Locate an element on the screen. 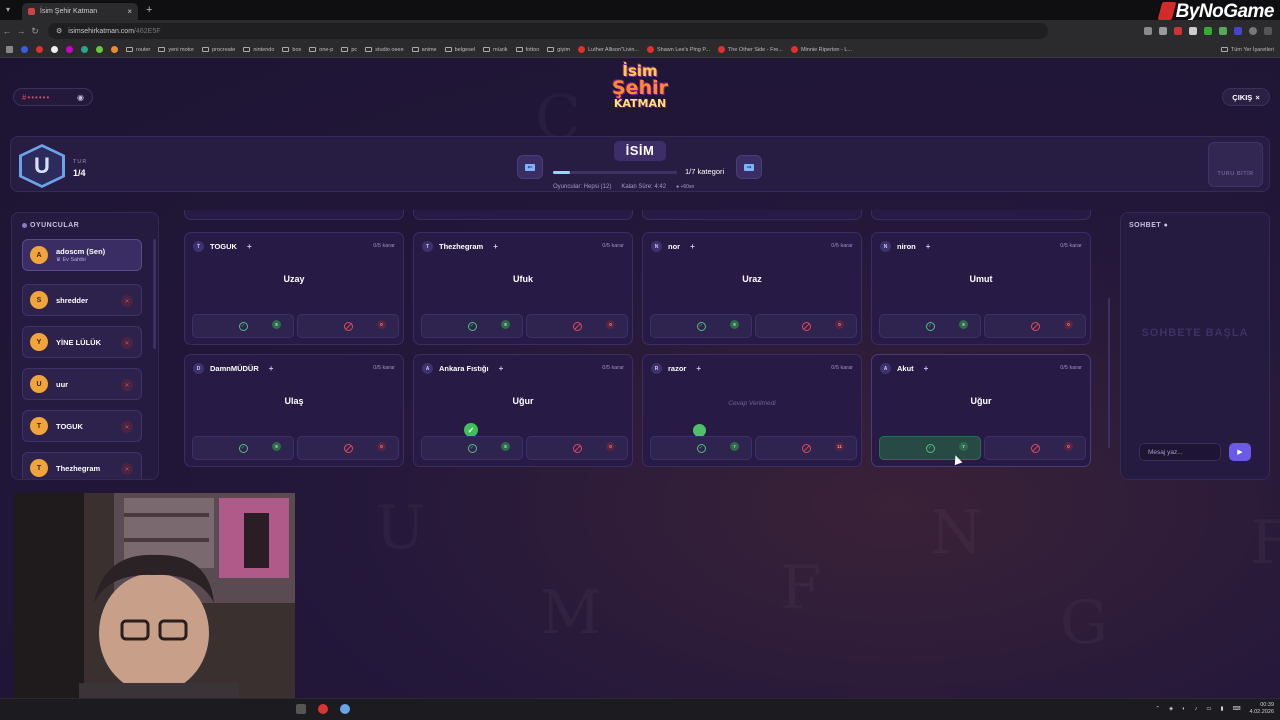 The width and height of the screenshot is (1280, 720). battery-icon: ▮ is located at coordinates (1222, 709).